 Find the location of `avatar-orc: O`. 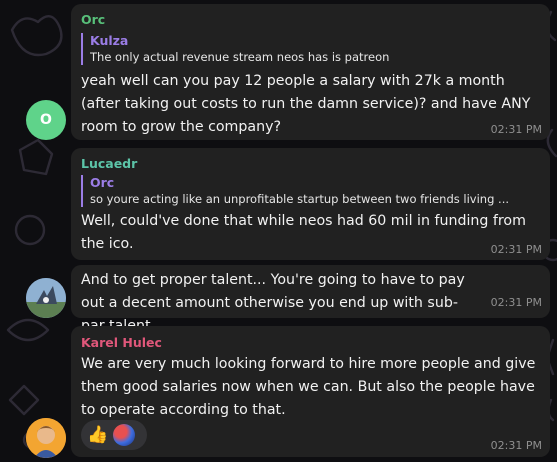

avatar-orc: O is located at coordinates (46, 120).